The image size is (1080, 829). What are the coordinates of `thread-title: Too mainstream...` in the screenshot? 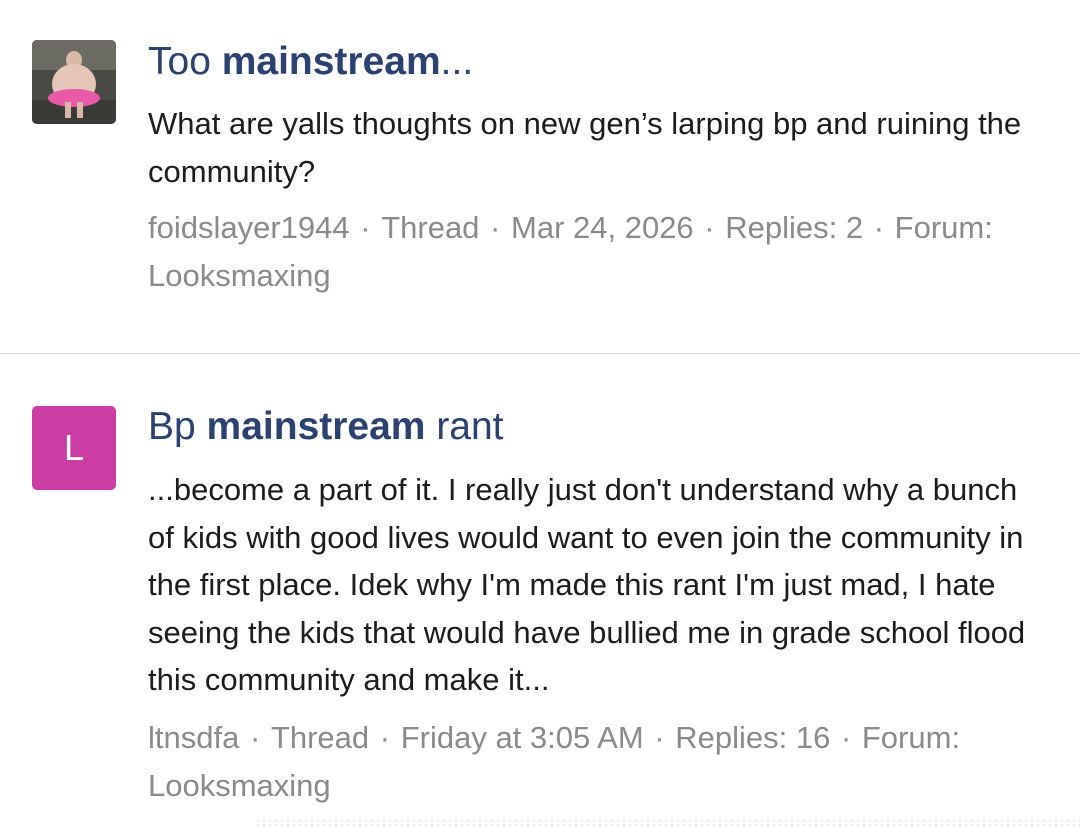 It's located at (310, 62).